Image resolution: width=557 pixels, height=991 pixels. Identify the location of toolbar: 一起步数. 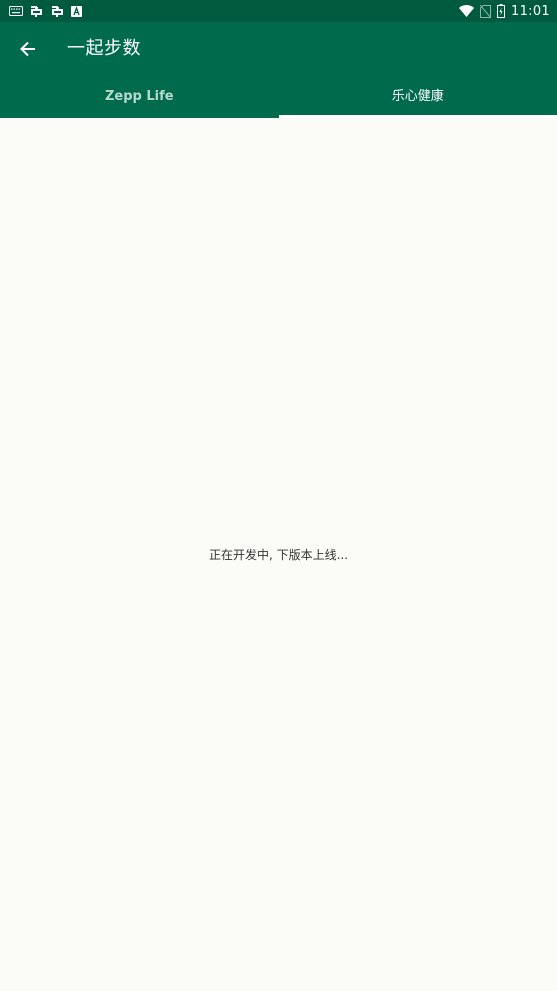
(278, 49).